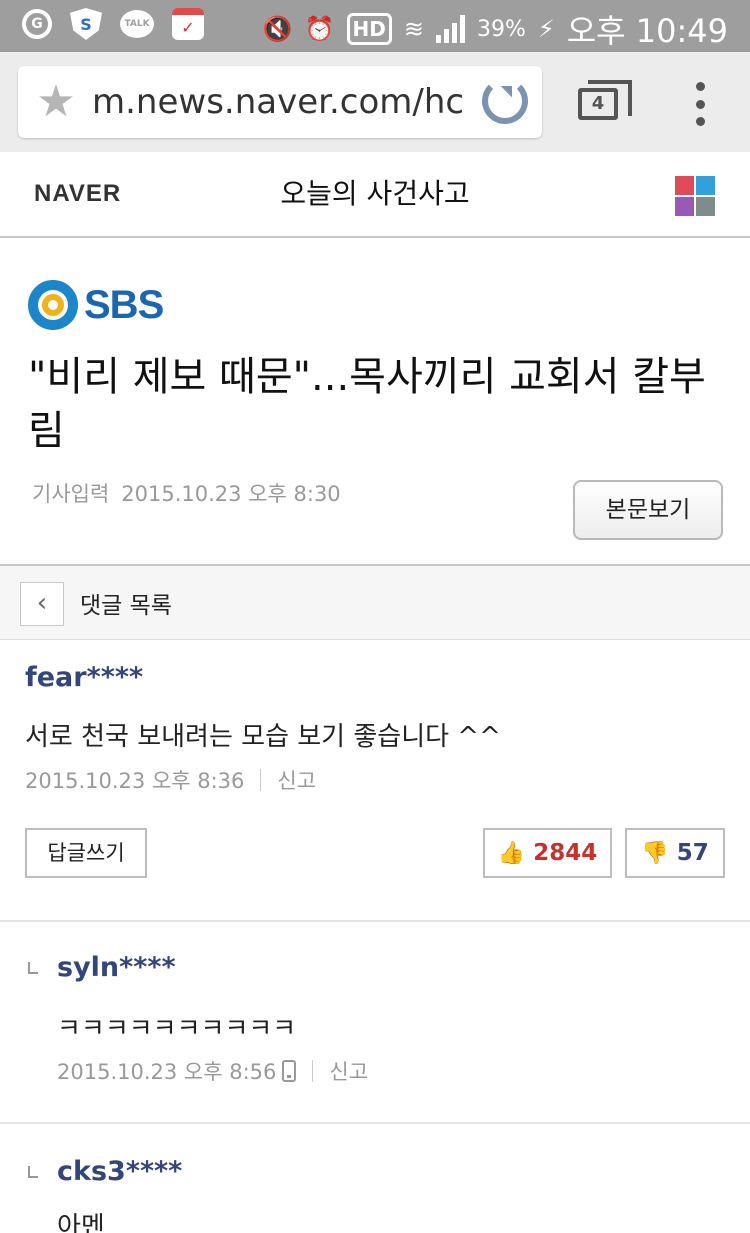 The height and width of the screenshot is (1233, 750). What do you see at coordinates (137, 24) in the screenshot?
I see `talk-icon: TALK` at bounding box center [137, 24].